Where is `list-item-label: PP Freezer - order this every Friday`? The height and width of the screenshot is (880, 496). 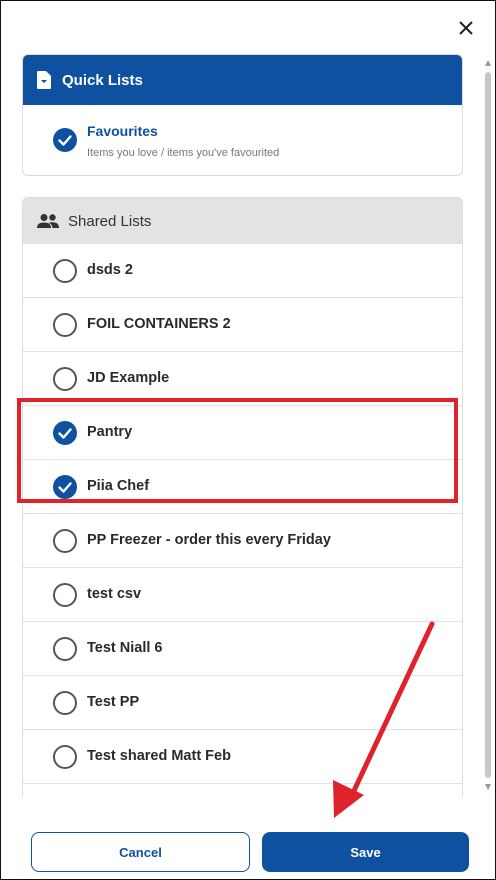 list-item-label: PP Freezer - order this every Friday is located at coordinates (209, 540).